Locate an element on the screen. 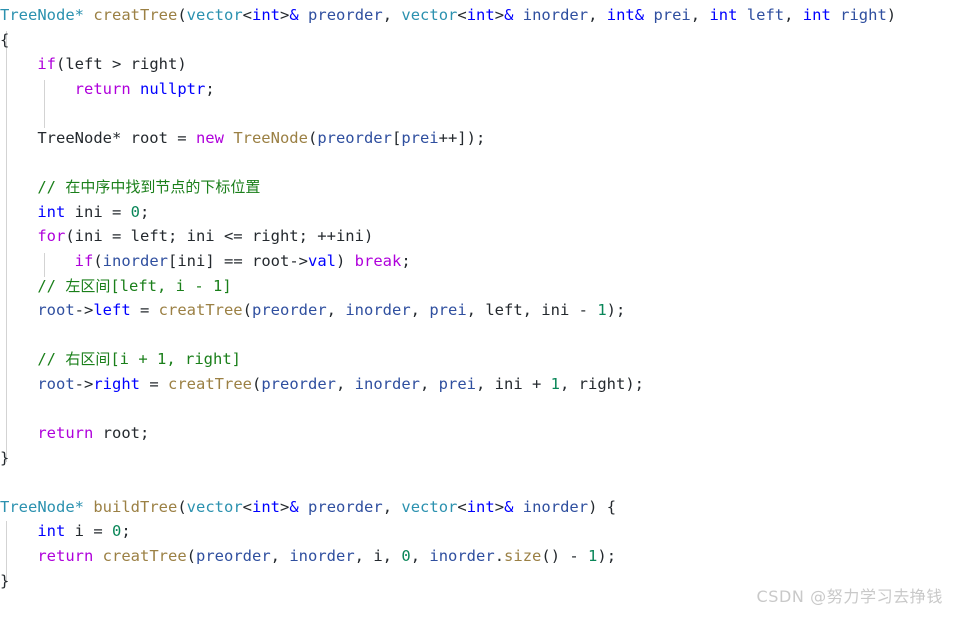 The image size is (957, 620). code-token: val is located at coordinates (321, 260).